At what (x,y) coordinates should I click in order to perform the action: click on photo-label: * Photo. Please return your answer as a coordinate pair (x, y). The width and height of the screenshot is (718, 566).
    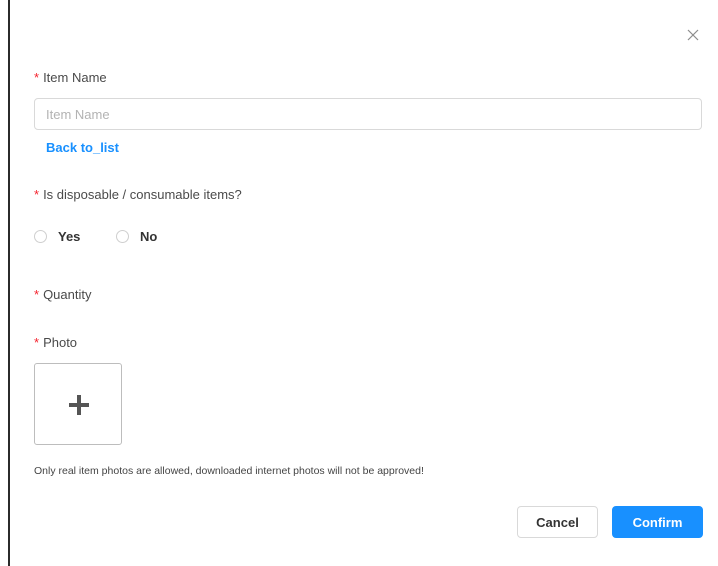
    Looking at the image, I should click on (55, 342).